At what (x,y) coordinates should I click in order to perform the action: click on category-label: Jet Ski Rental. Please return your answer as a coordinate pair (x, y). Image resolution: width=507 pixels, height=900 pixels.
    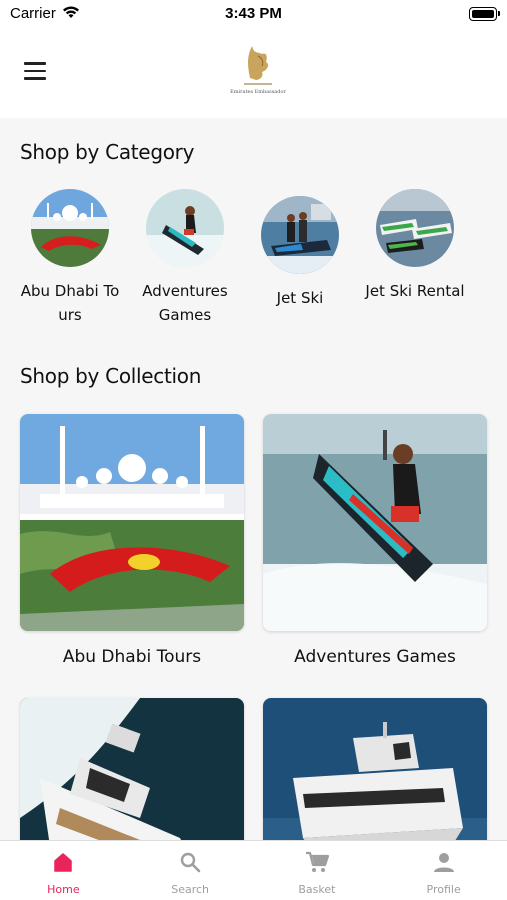
    Looking at the image, I should click on (415, 291).